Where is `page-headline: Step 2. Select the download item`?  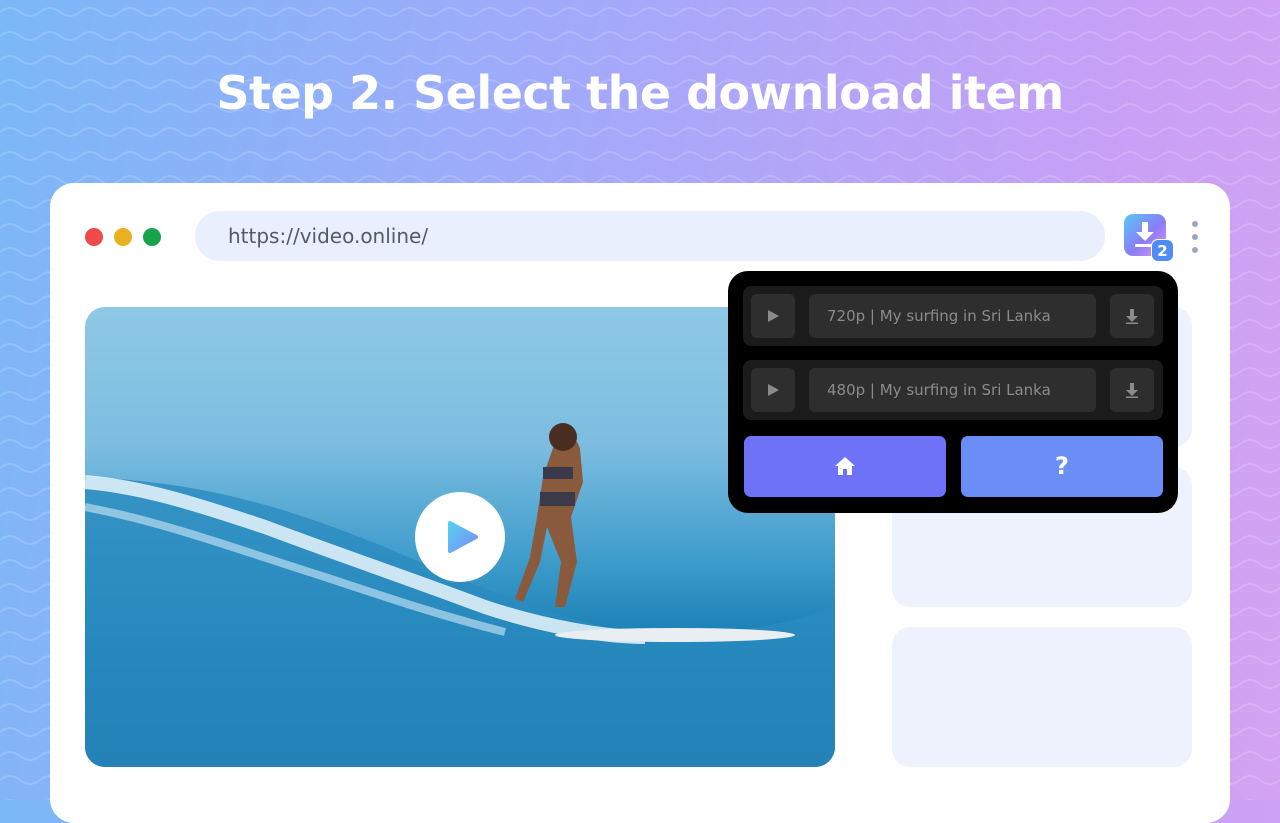 page-headline: Step 2. Select the download item is located at coordinates (640, 93).